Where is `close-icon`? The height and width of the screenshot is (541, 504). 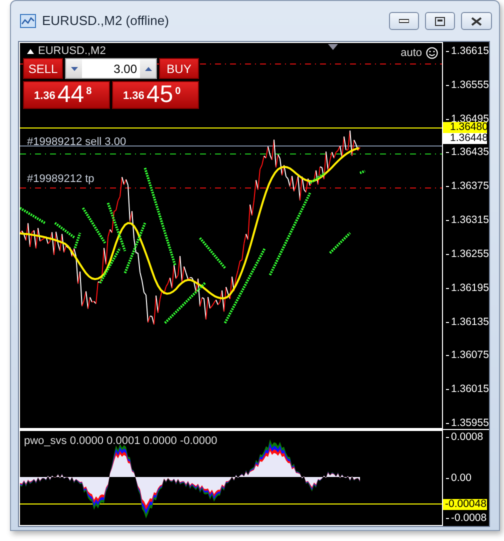
close-icon is located at coordinates (476, 21).